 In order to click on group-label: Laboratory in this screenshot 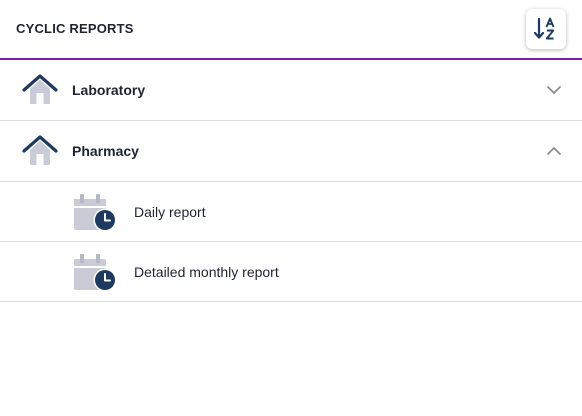, I will do `click(109, 90)`.